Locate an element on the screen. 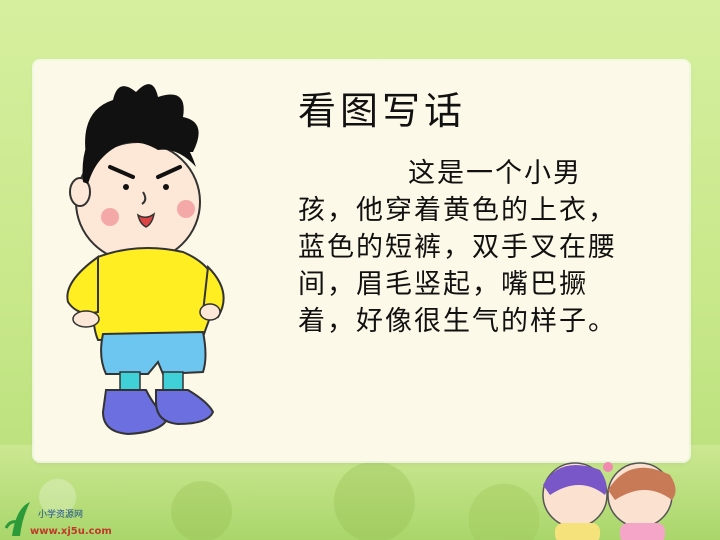 Image resolution: width=720 pixels, height=540 pixels. slide-title: 看图写话 is located at coordinates (382, 111).